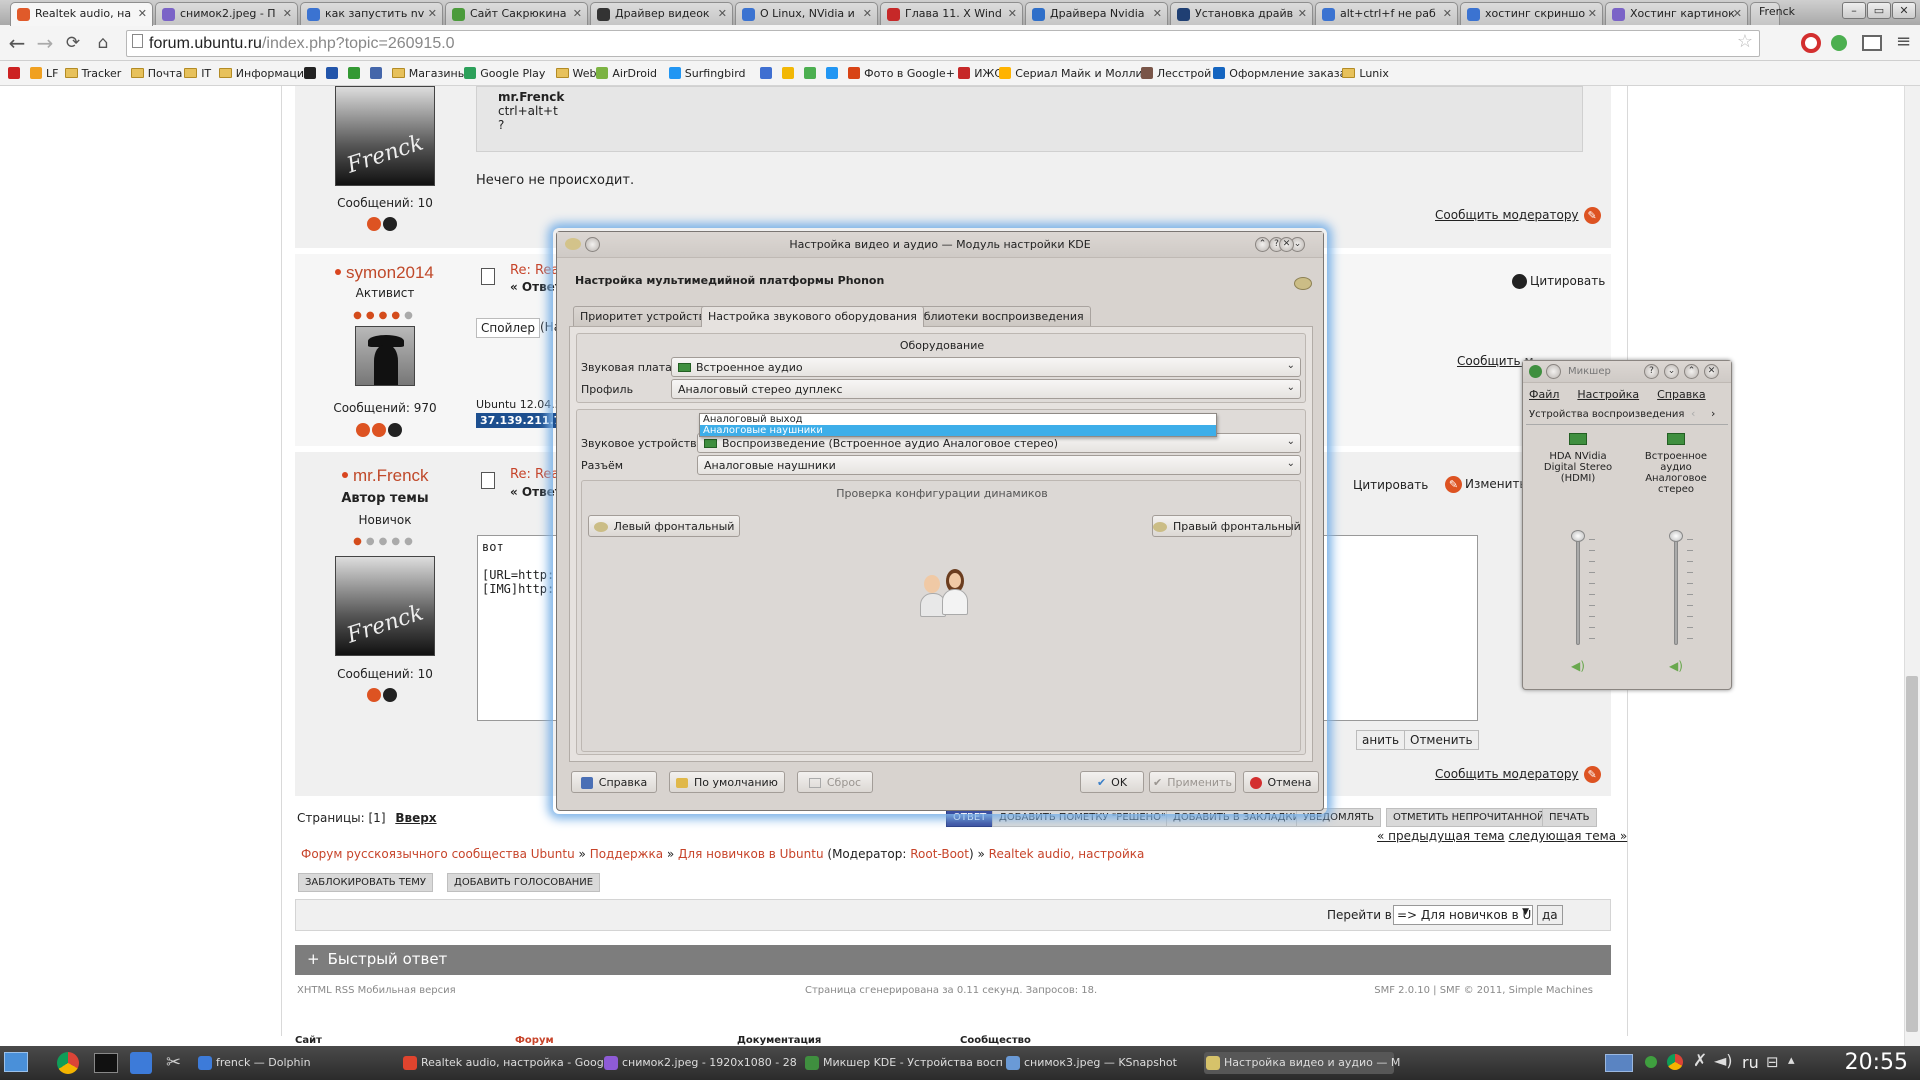 The width and height of the screenshot is (1920, 1080). Describe the element at coordinates (1112, 782) in the screenshot. I see `ok-button: ✔ OK` at that location.